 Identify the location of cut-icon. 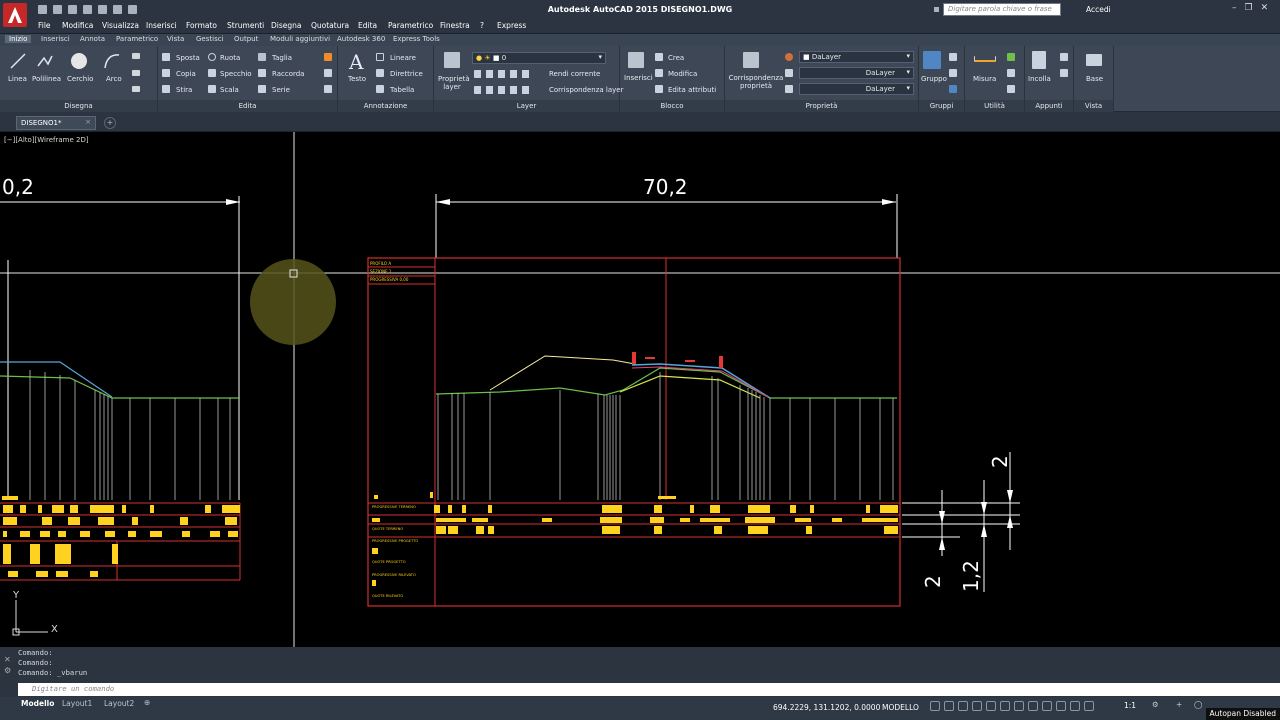
(1064, 57).